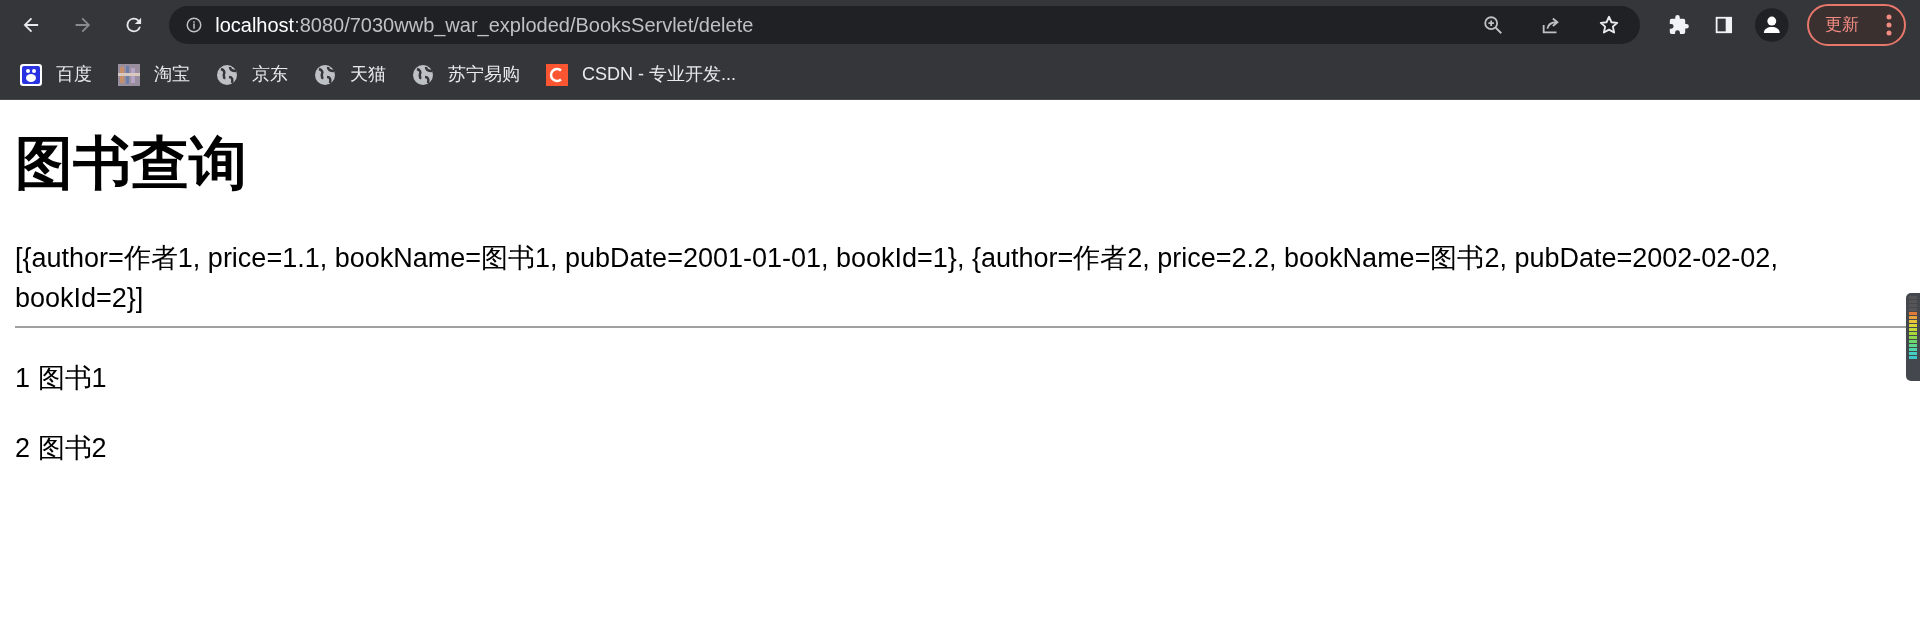  What do you see at coordinates (484, 74) in the screenshot?
I see `bookmark-link: 苏宁易购` at bounding box center [484, 74].